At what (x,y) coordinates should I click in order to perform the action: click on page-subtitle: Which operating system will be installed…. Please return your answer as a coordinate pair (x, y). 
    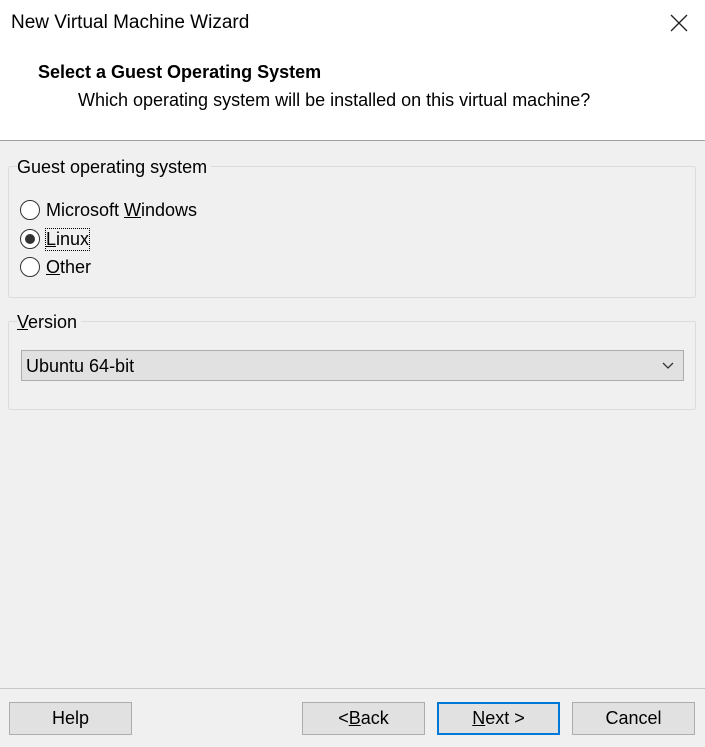
    Looking at the image, I should click on (334, 100).